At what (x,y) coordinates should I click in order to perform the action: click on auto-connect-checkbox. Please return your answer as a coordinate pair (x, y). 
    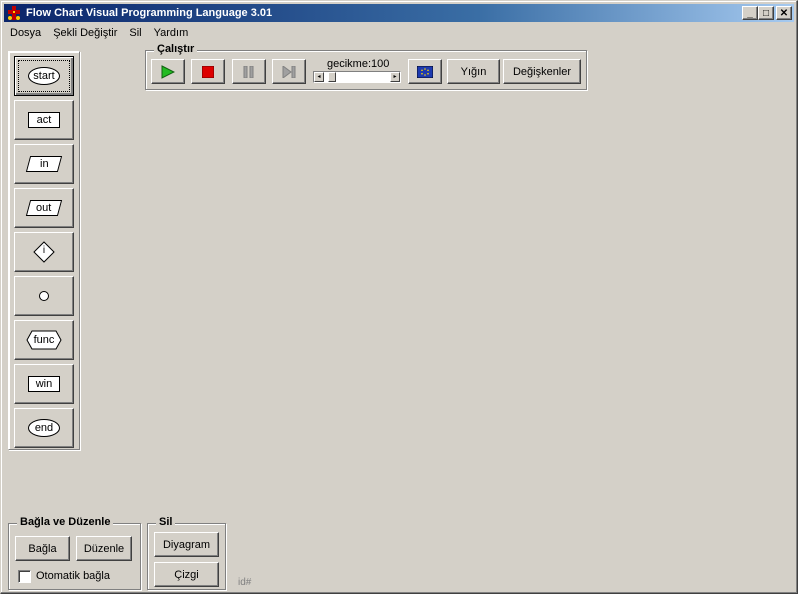
    Looking at the image, I should click on (24, 576).